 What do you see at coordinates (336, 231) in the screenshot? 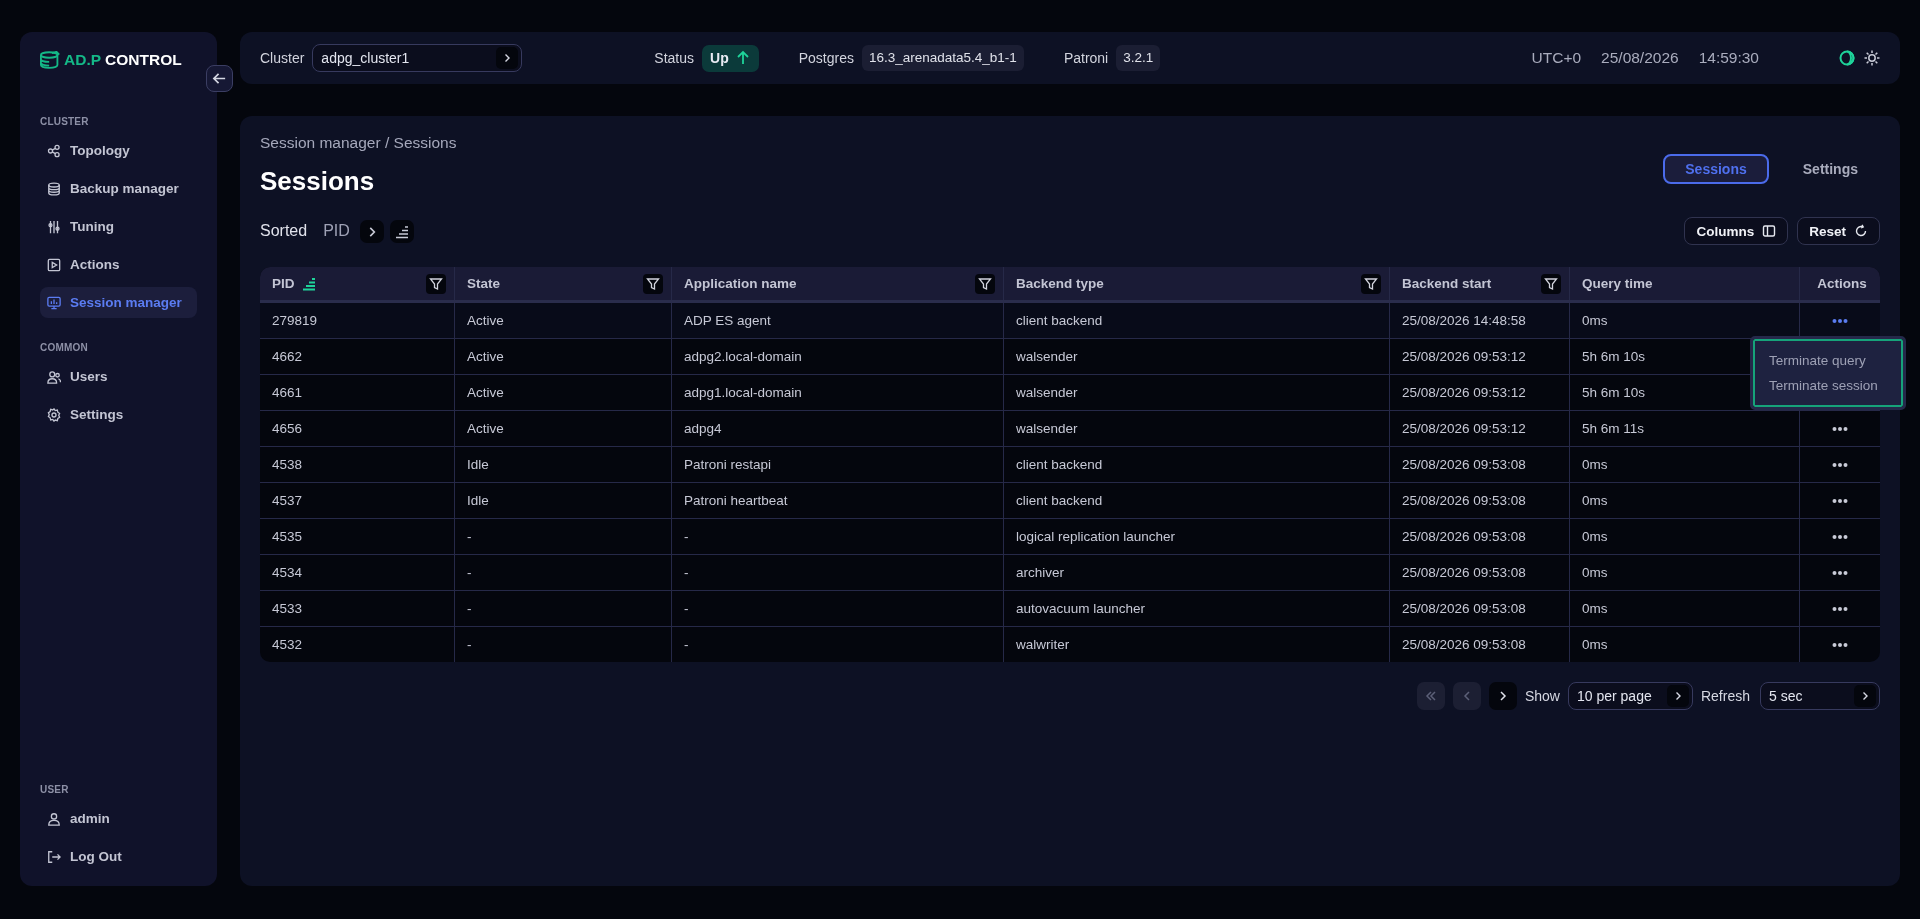
I see `sort-field: PID` at bounding box center [336, 231].